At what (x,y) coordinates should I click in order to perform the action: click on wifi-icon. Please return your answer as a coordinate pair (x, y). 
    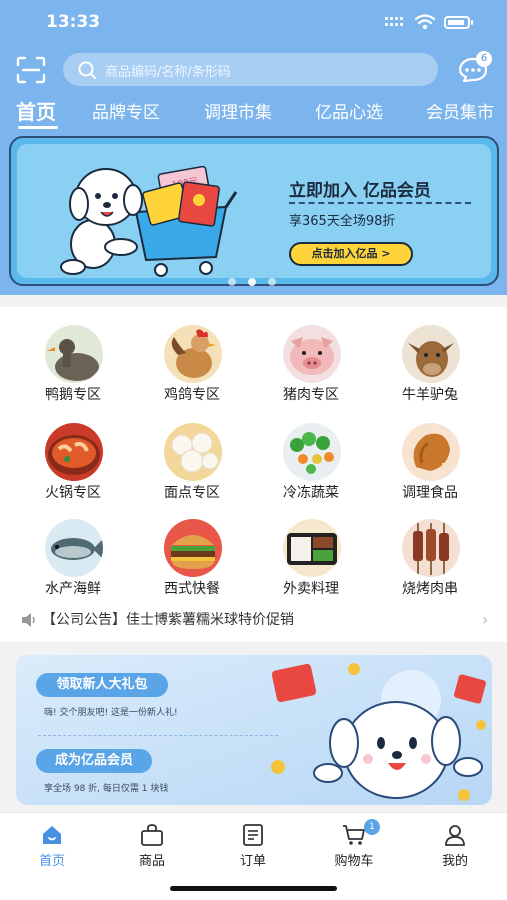
    Looking at the image, I should click on (425, 22).